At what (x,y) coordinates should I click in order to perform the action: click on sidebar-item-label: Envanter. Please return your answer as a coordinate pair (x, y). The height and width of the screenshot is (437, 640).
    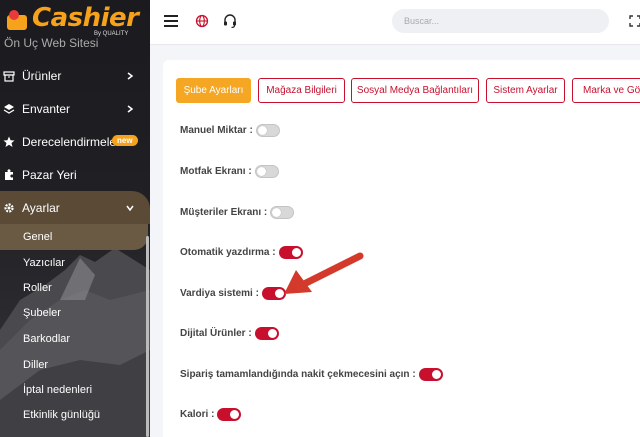
    Looking at the image, I should click on (46, 108).